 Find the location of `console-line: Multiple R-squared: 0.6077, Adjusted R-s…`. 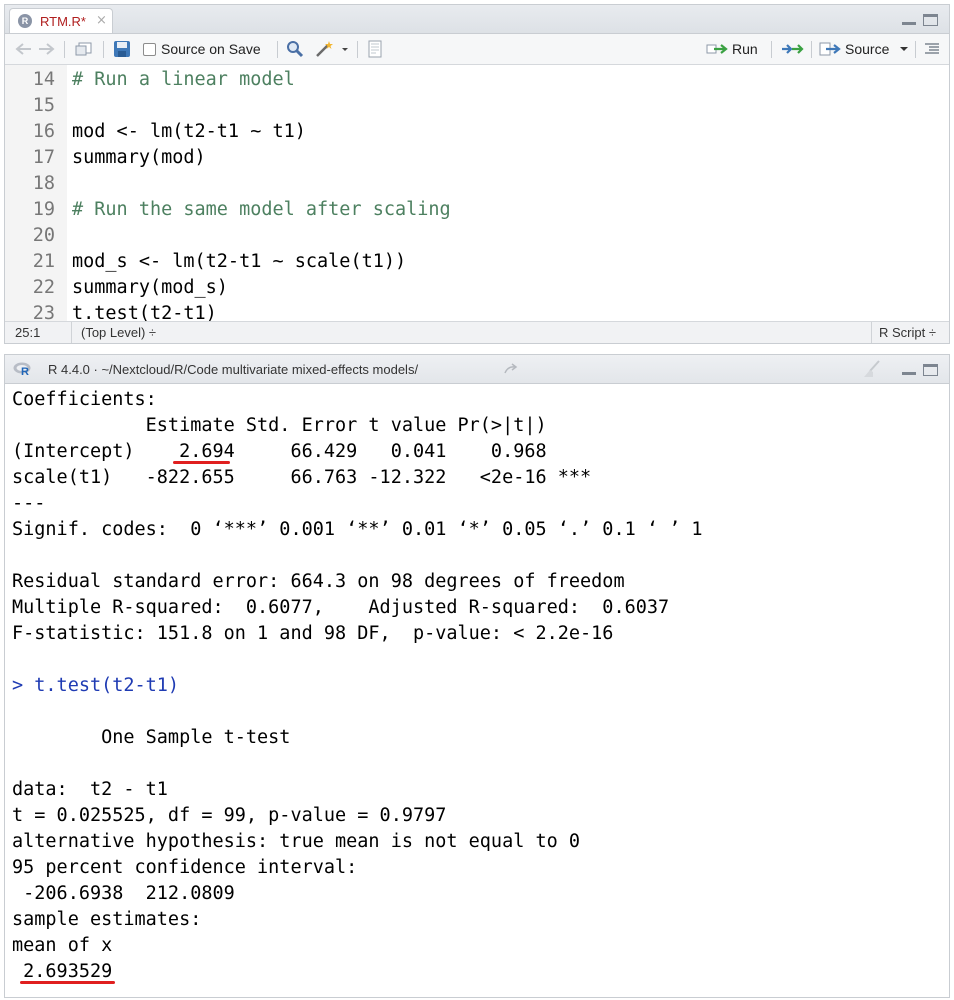

console-line: Multiple R-squared: 0.6077, Adjusted R-s… is located at coordinates (341, 607).